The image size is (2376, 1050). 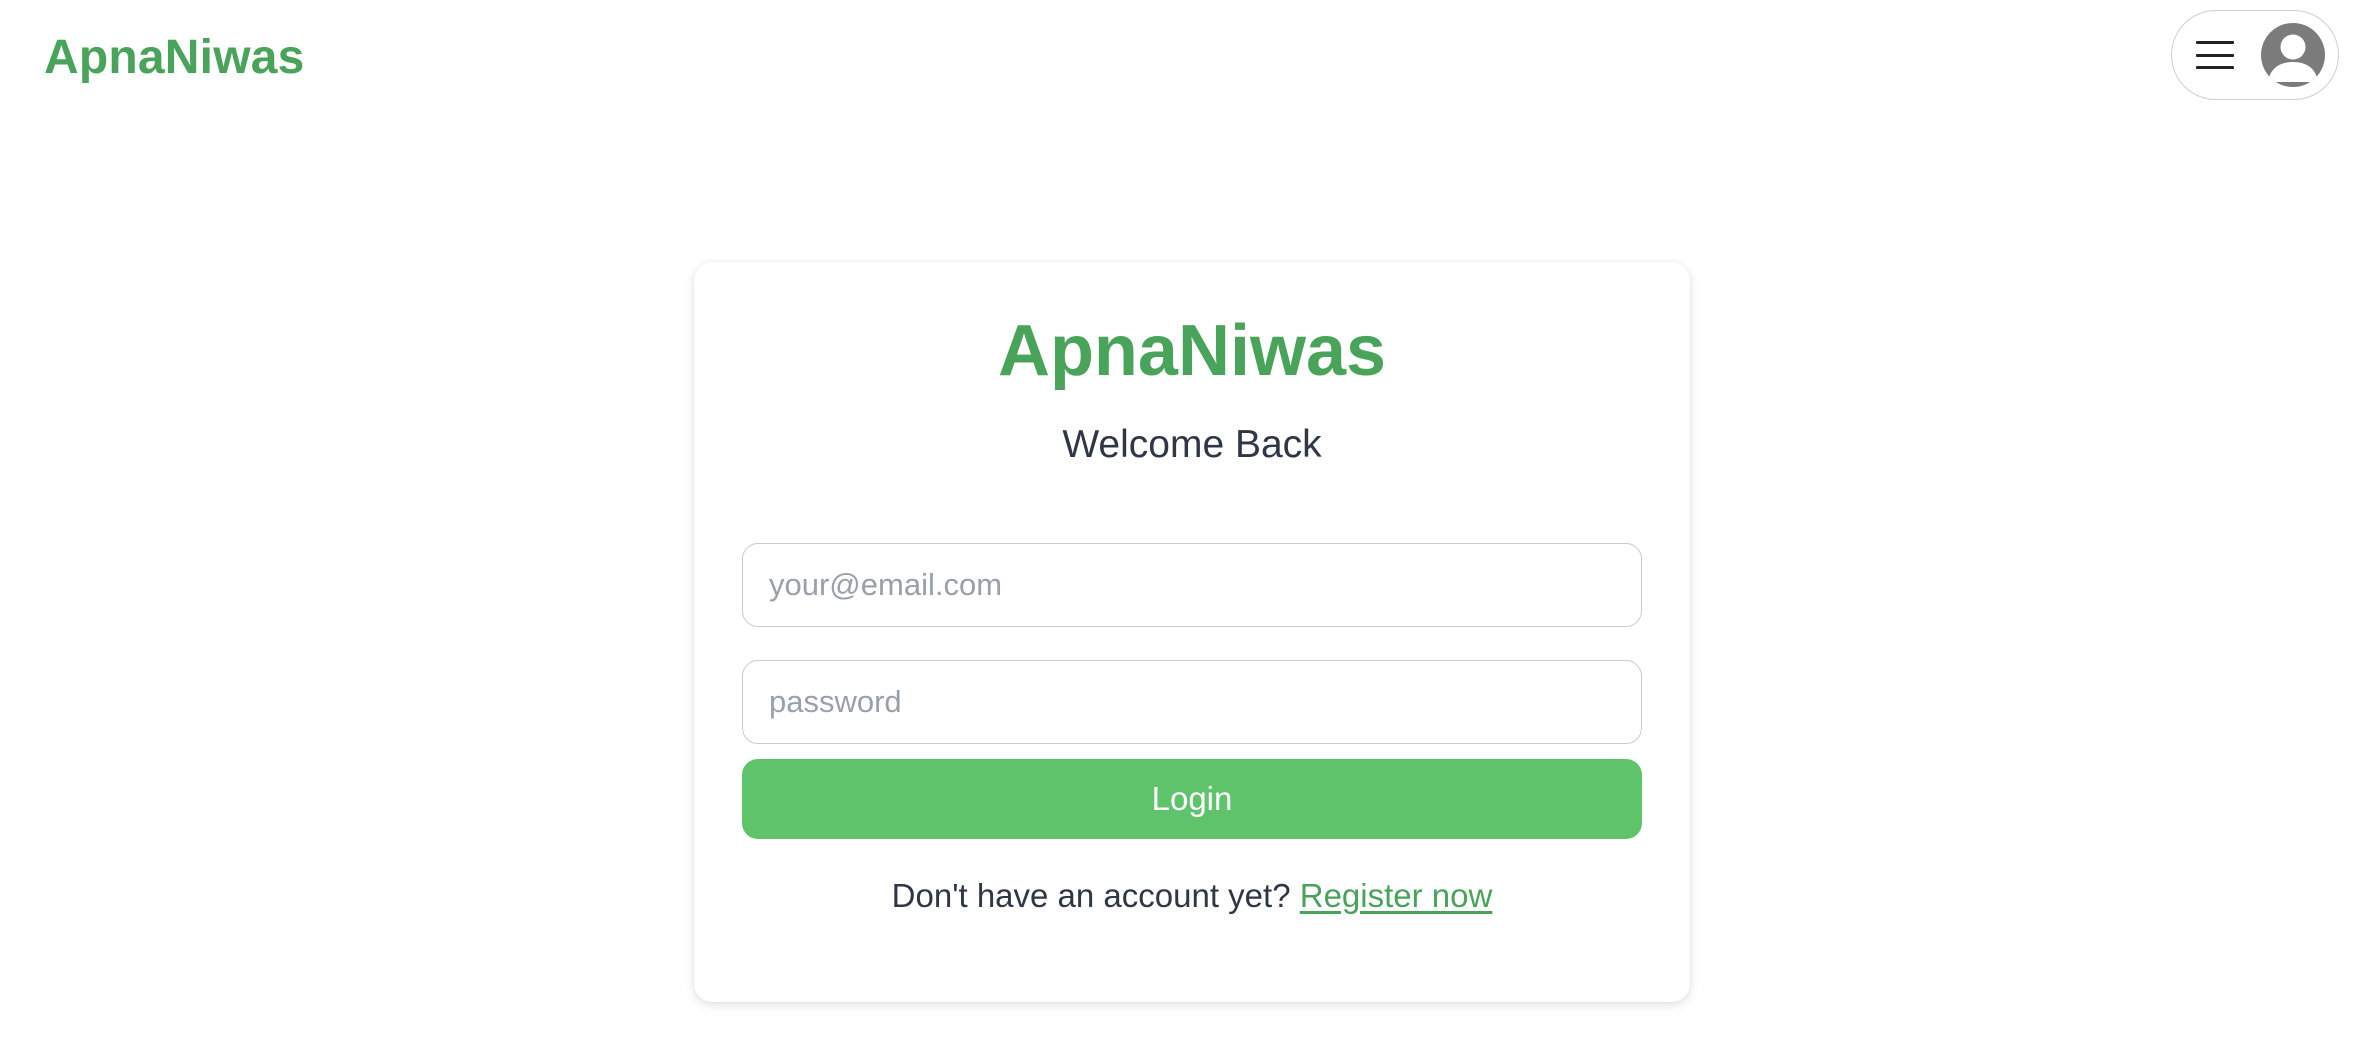 What do you see at coordinates (1192, 585) in the screenshot?
I see `email-field` at bounding box center [1192, 585].